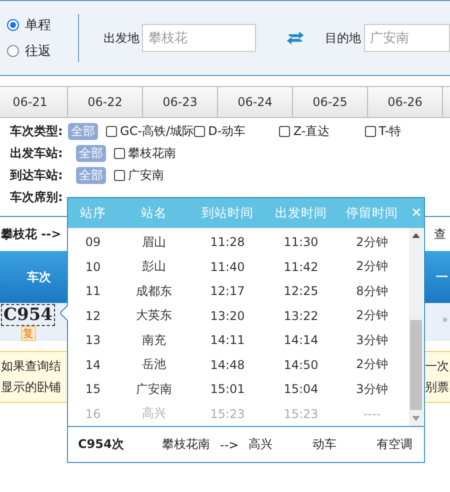 The width and height of the screenshot is (450, 492). I want to click on table-cell-text: 14, so click(93, 365).